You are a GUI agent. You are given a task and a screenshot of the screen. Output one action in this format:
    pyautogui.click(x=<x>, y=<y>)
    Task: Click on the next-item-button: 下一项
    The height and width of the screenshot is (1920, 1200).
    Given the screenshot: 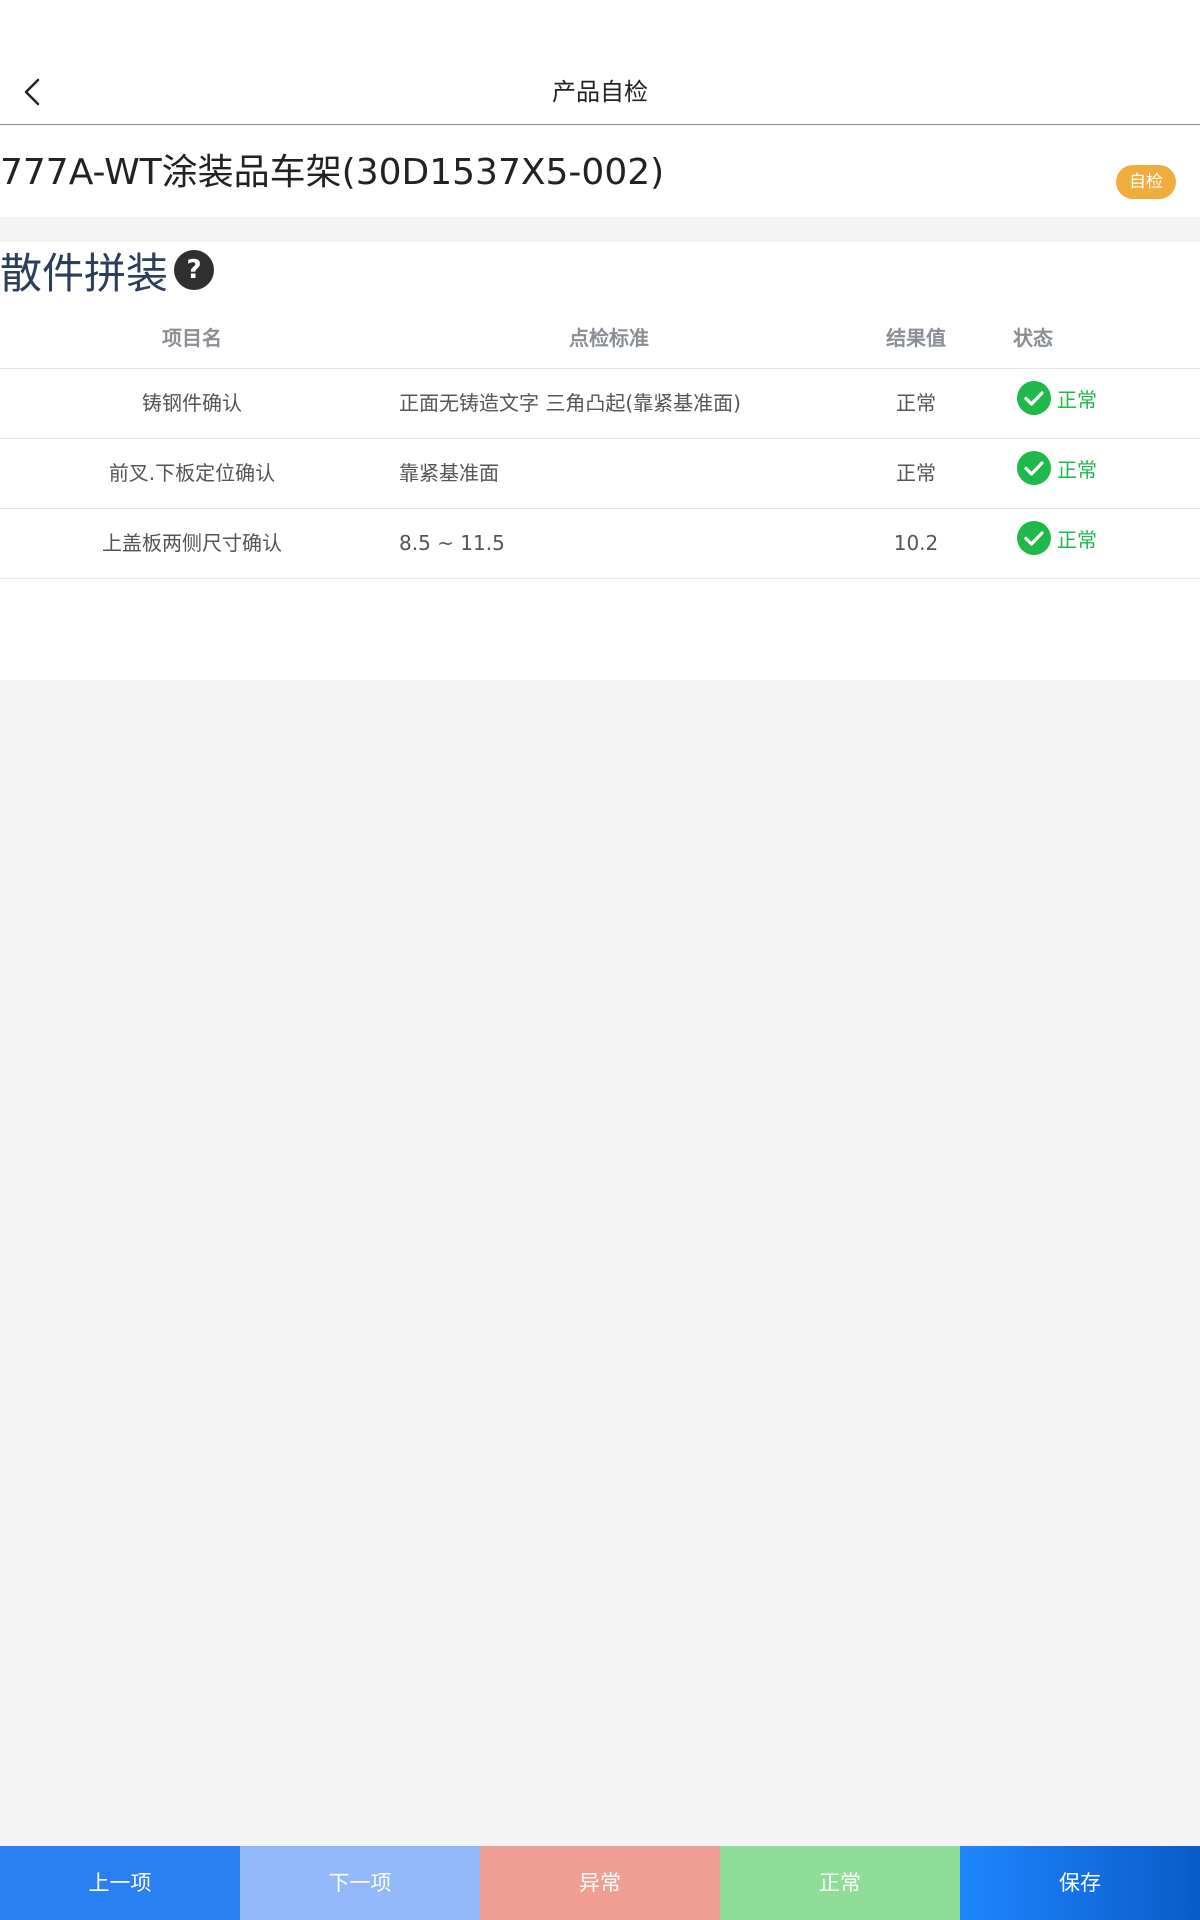 What is the action you would take?
    pyautogui.click(x=360, y=1883)
    